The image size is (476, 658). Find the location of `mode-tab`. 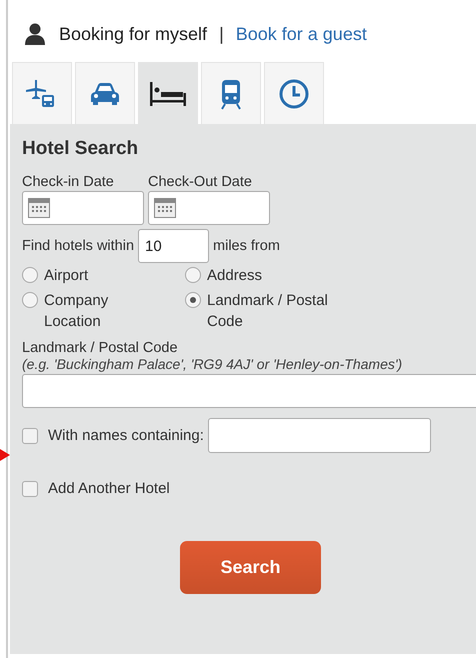

mode-tab is located at coordinates (168, 93).